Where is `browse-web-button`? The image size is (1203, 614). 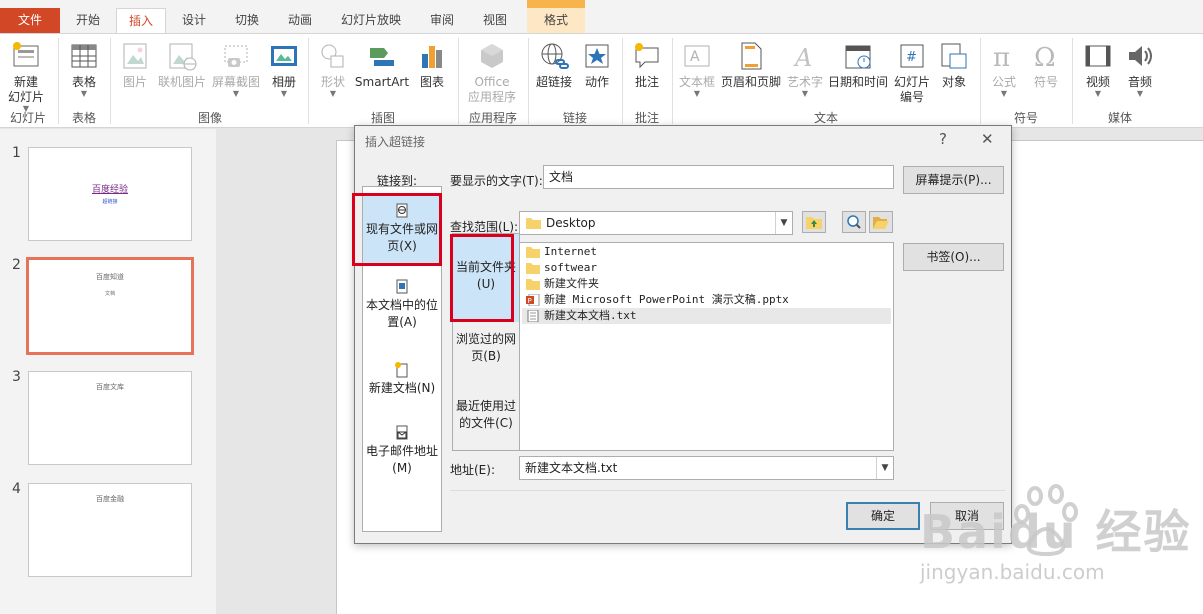
browse-web-button is located at coordinates (854, 222).